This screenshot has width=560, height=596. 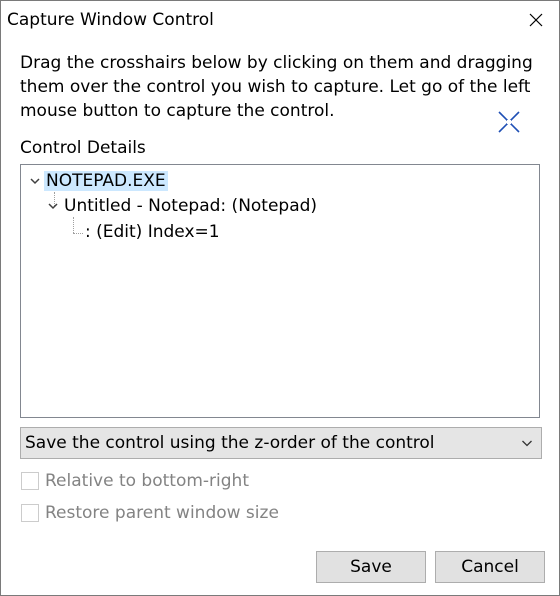 I want to click on close-icon, so click(x=536, y=20).